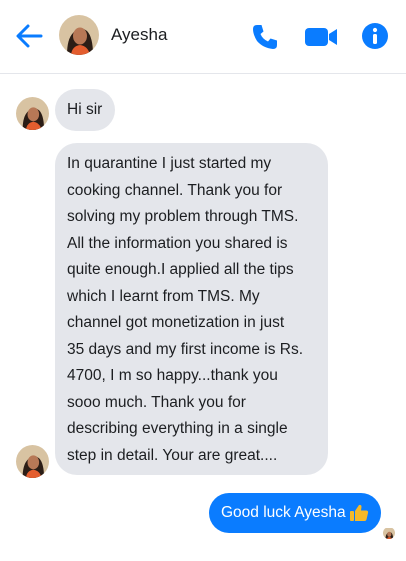  What do you see at coordinates (85, 110) in the screenshot?
I see `incoming-message: Hi sir` at bounding box center [85, 110].